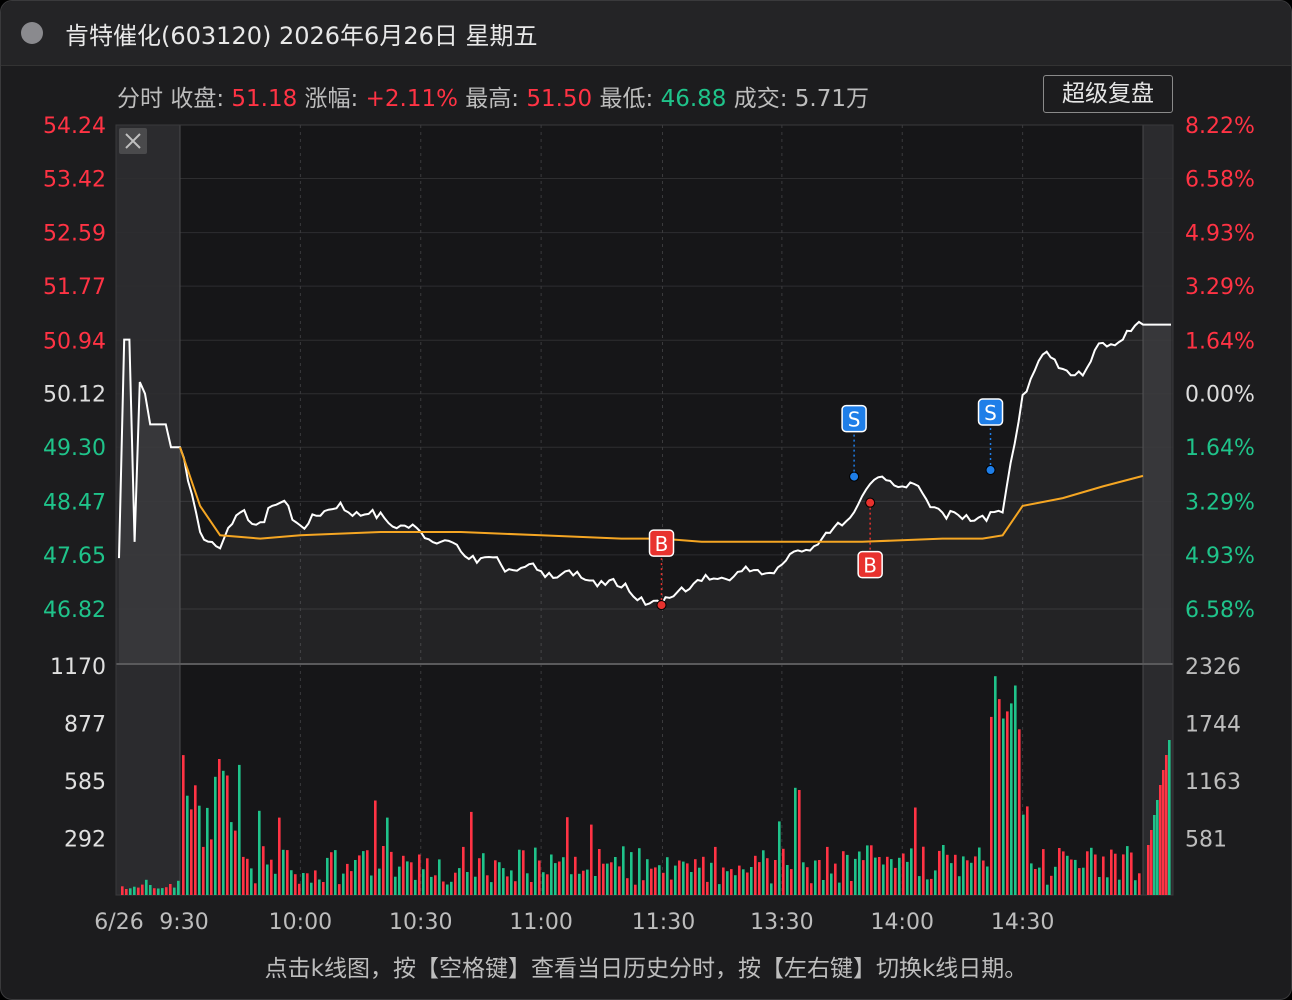 The width and height of the screenshot is (1292, 1000). Describe the element at coordinates (1220, 126) in the screenshot. I see `pct-tick-right: 8.22%` at that location.